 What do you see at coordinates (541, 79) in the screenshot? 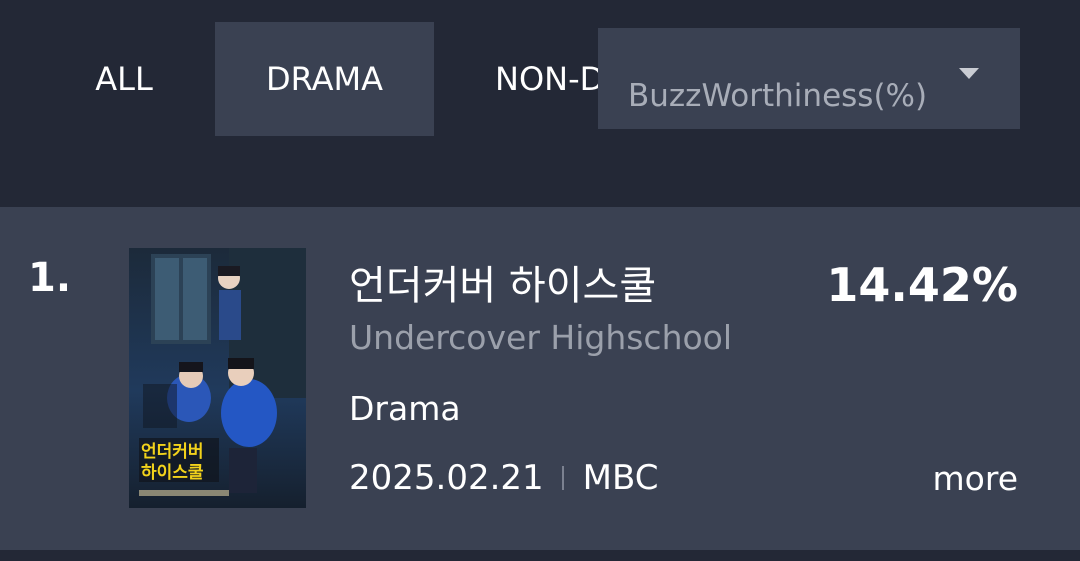
I see `tab-non-drama: NON-D` at bounding box center [541, 79].